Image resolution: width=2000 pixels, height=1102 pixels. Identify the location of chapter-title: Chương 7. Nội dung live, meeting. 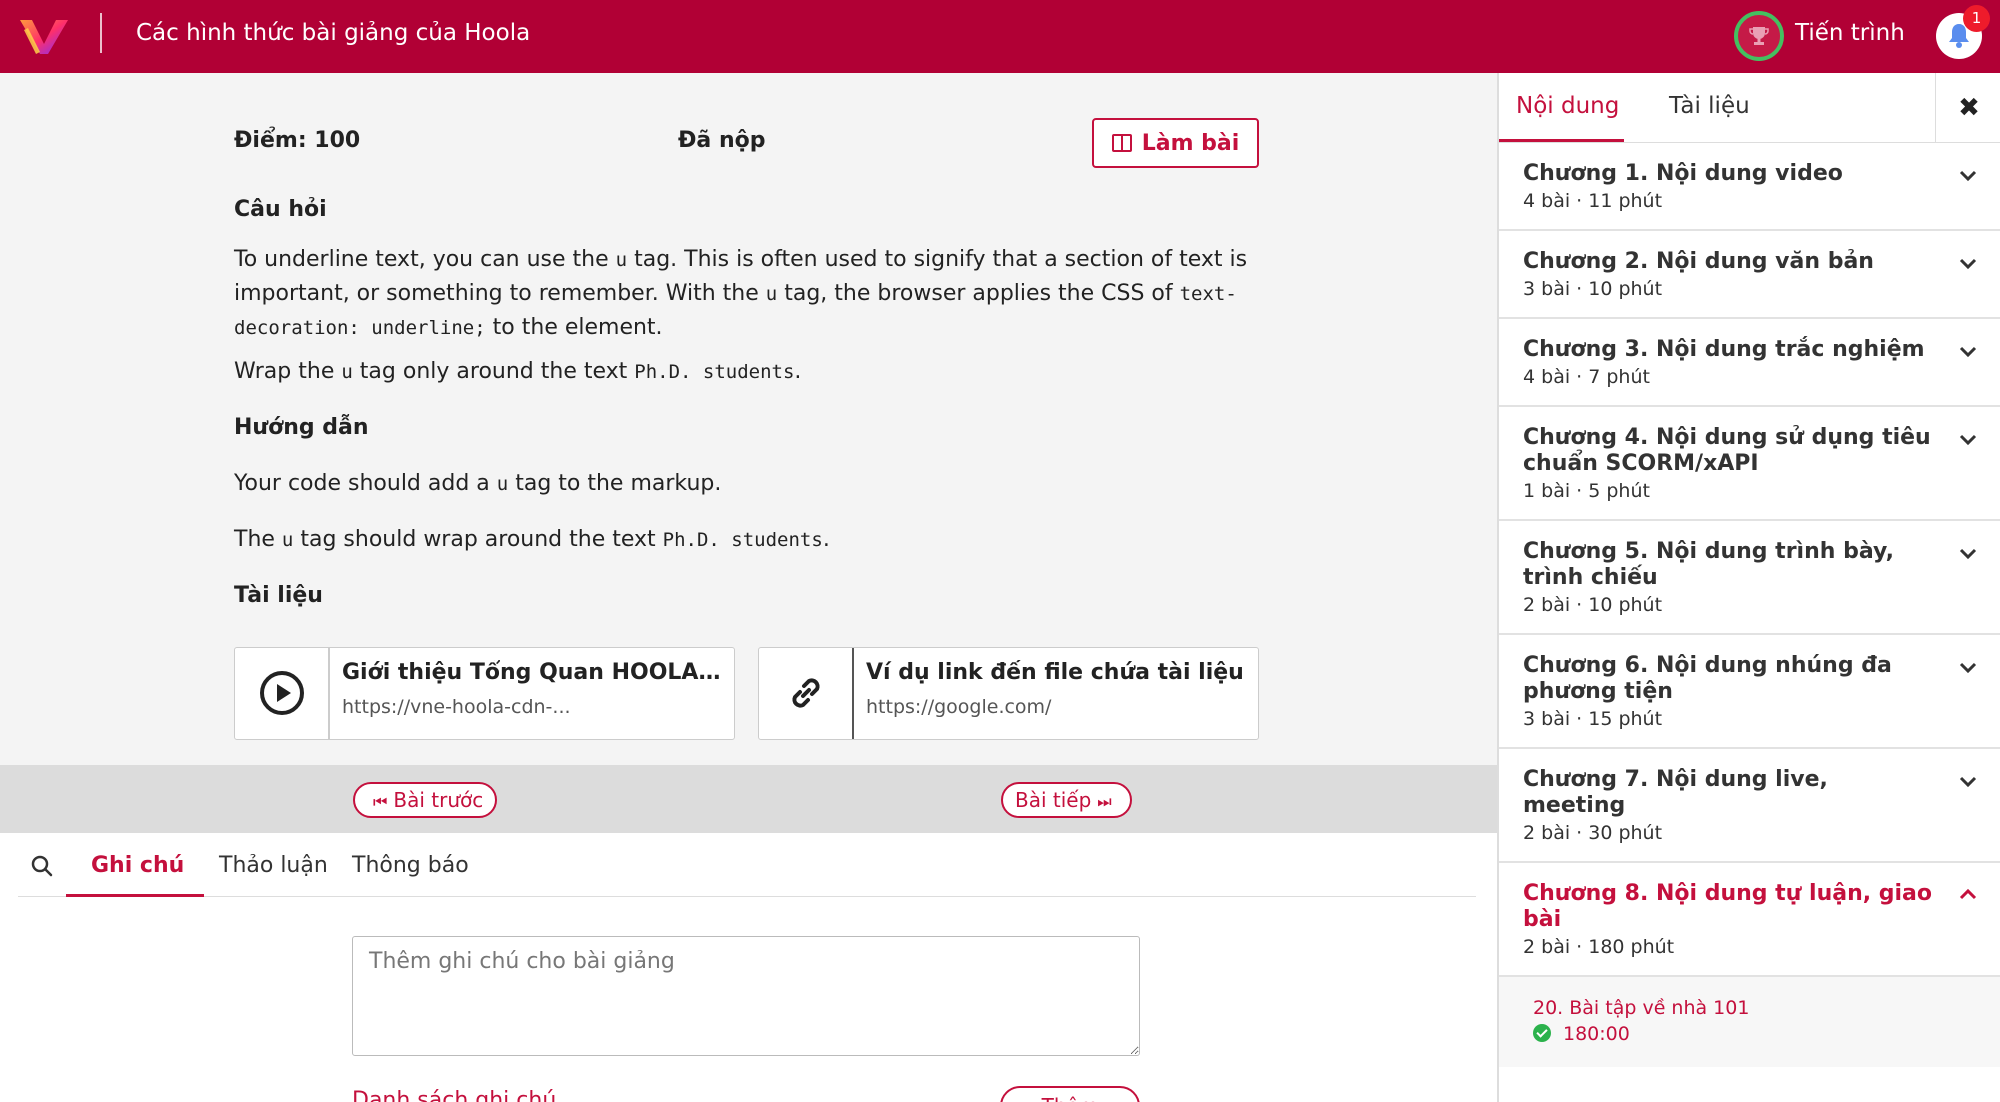
(1675, 792).